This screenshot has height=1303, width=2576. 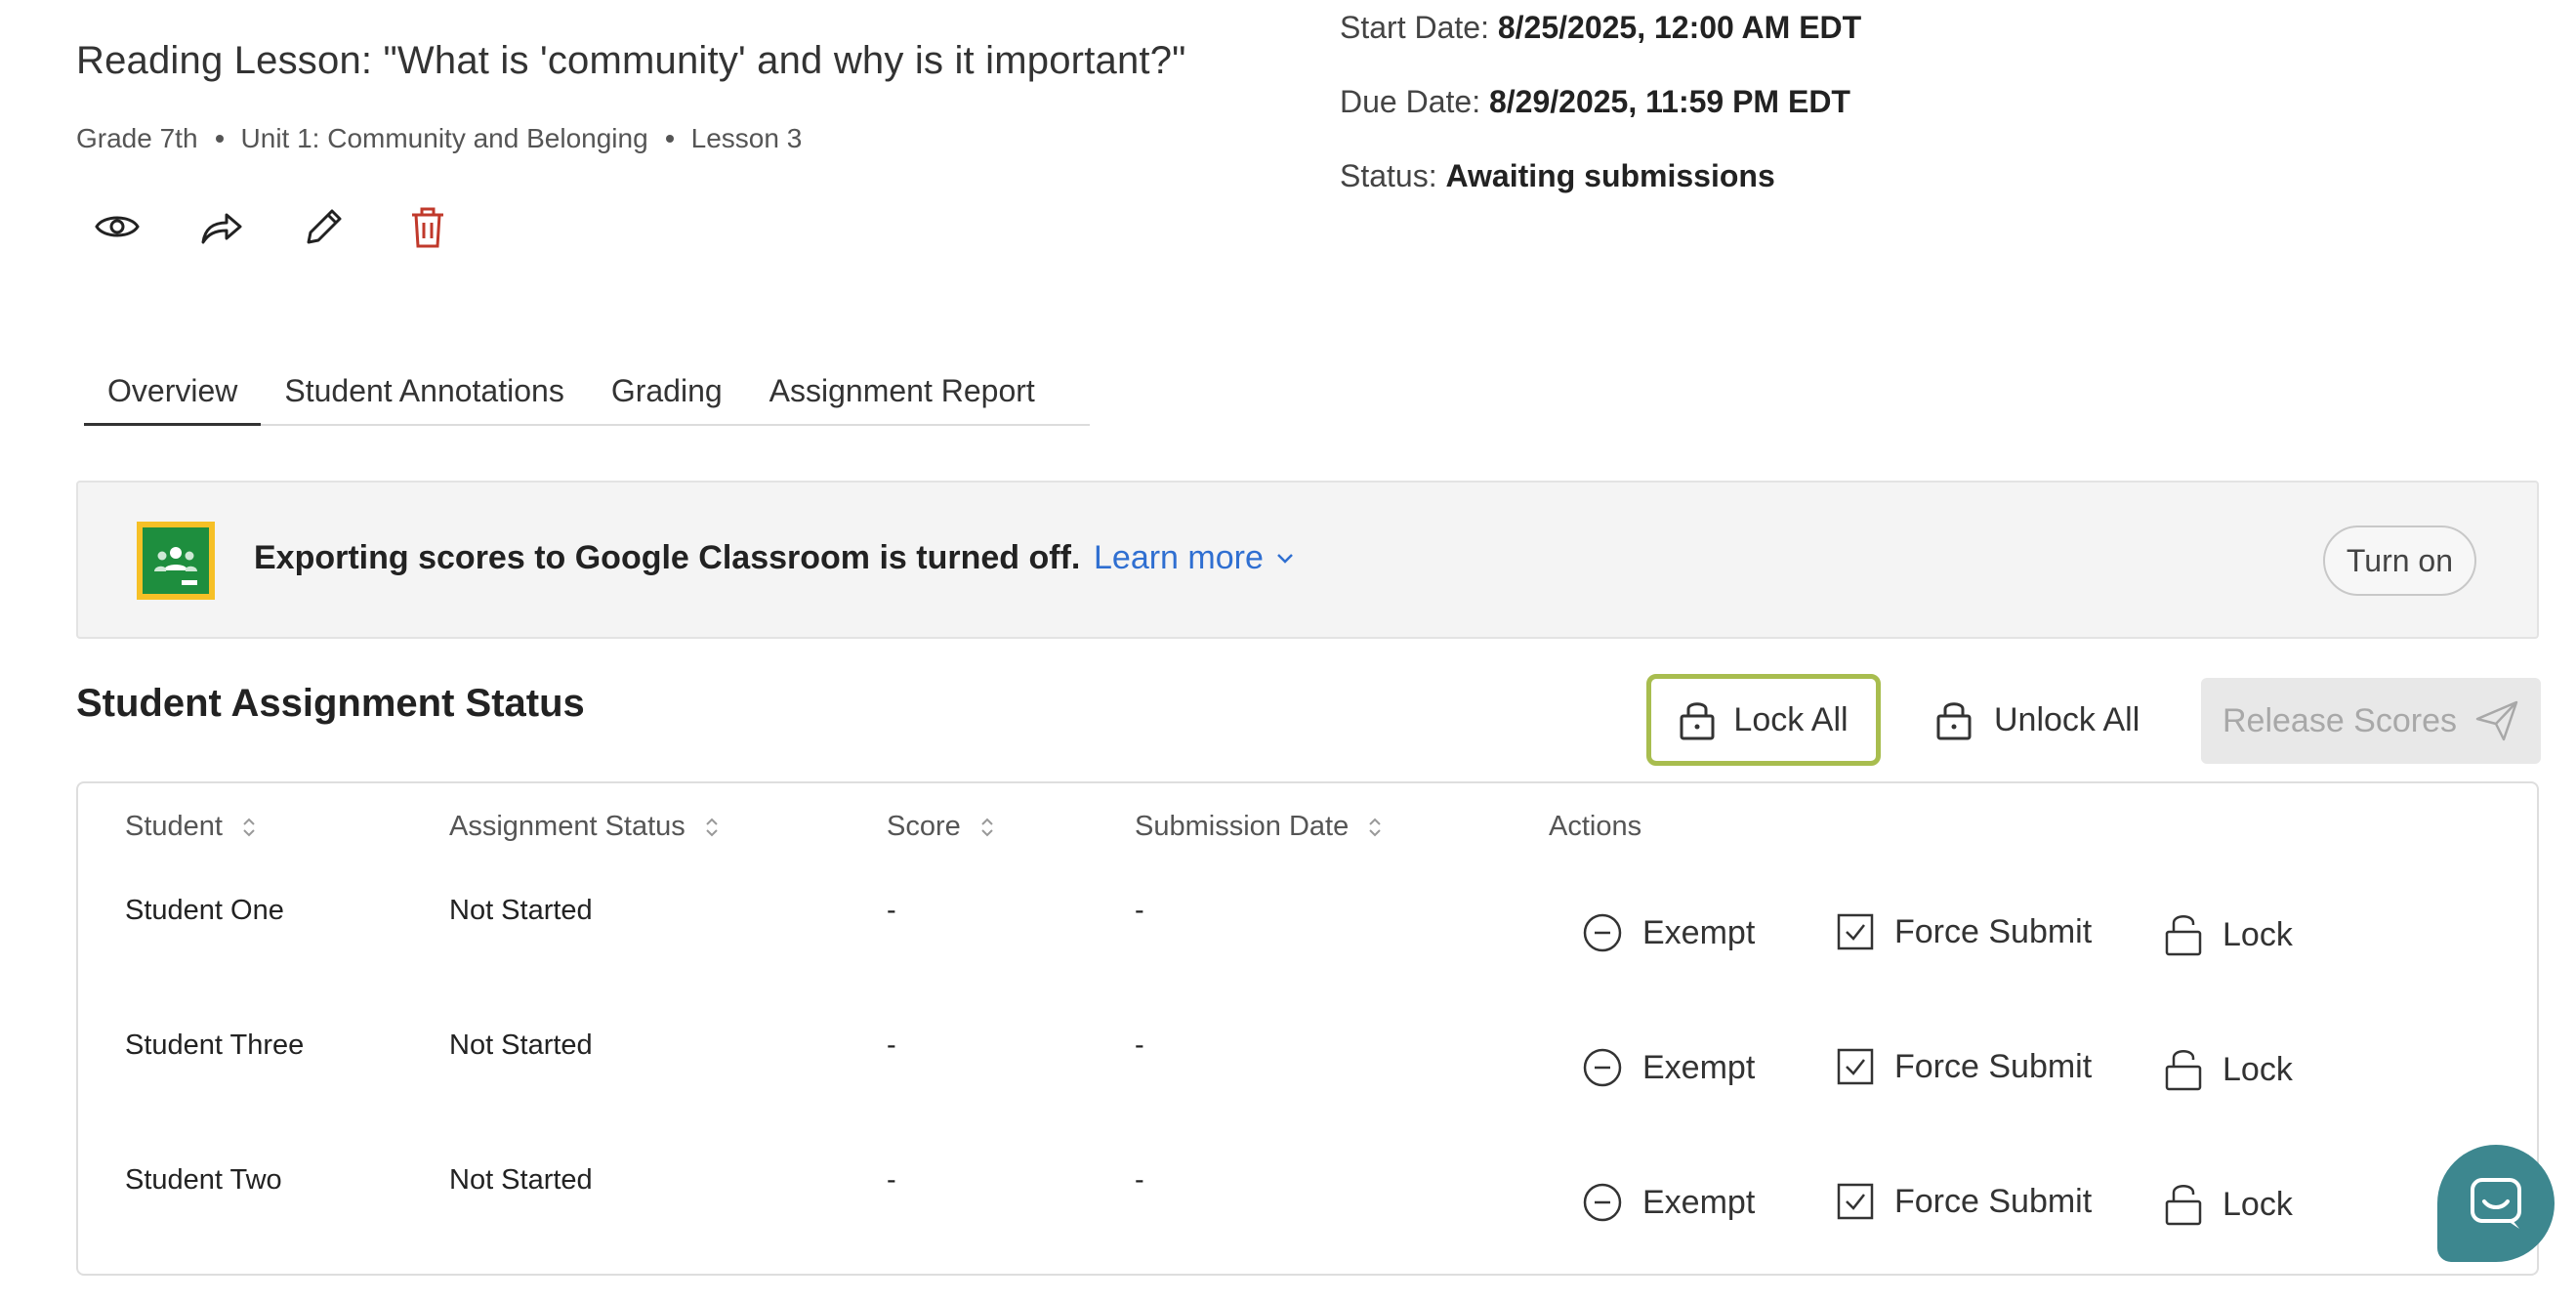 I want to click on release-scores-button: Release Scores, so click(x=2371, y=721).